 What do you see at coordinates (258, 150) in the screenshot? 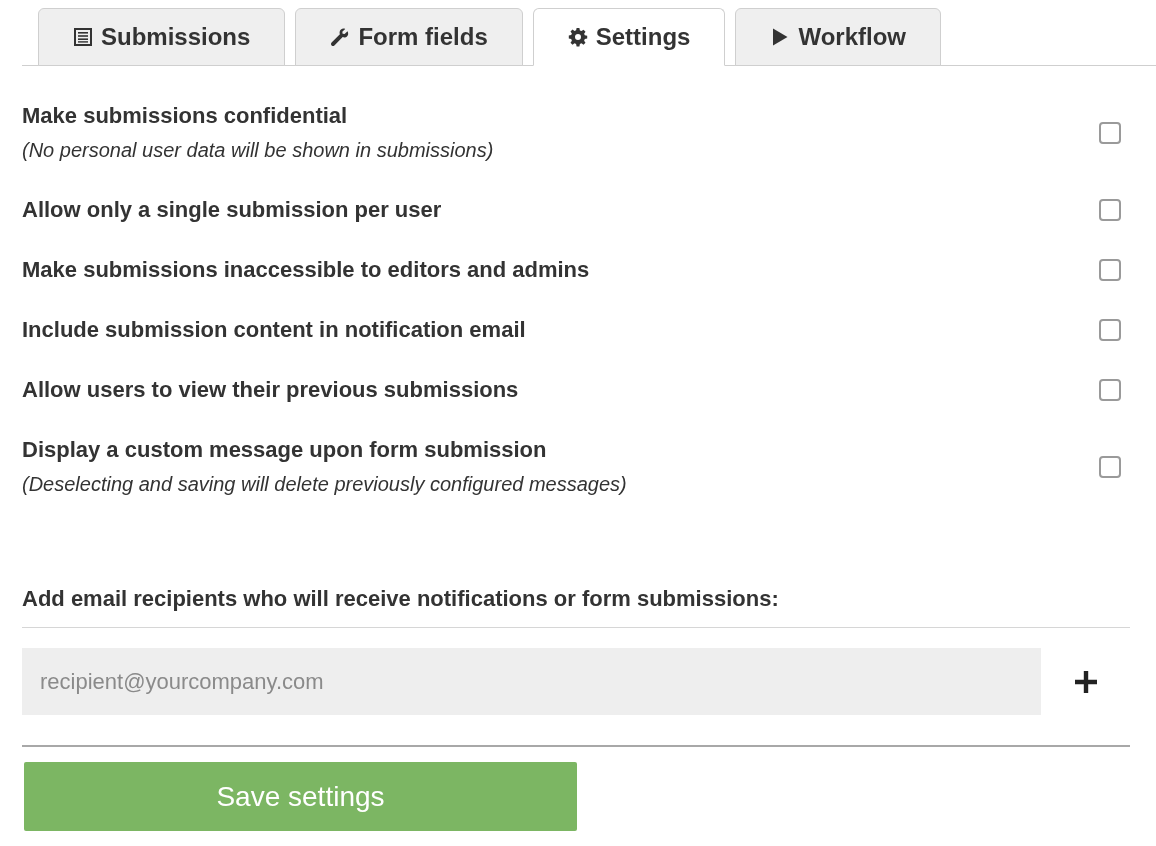
I see `setting-note: (No personal user data will be shown in submissions)` at bounding box center [258, 150].